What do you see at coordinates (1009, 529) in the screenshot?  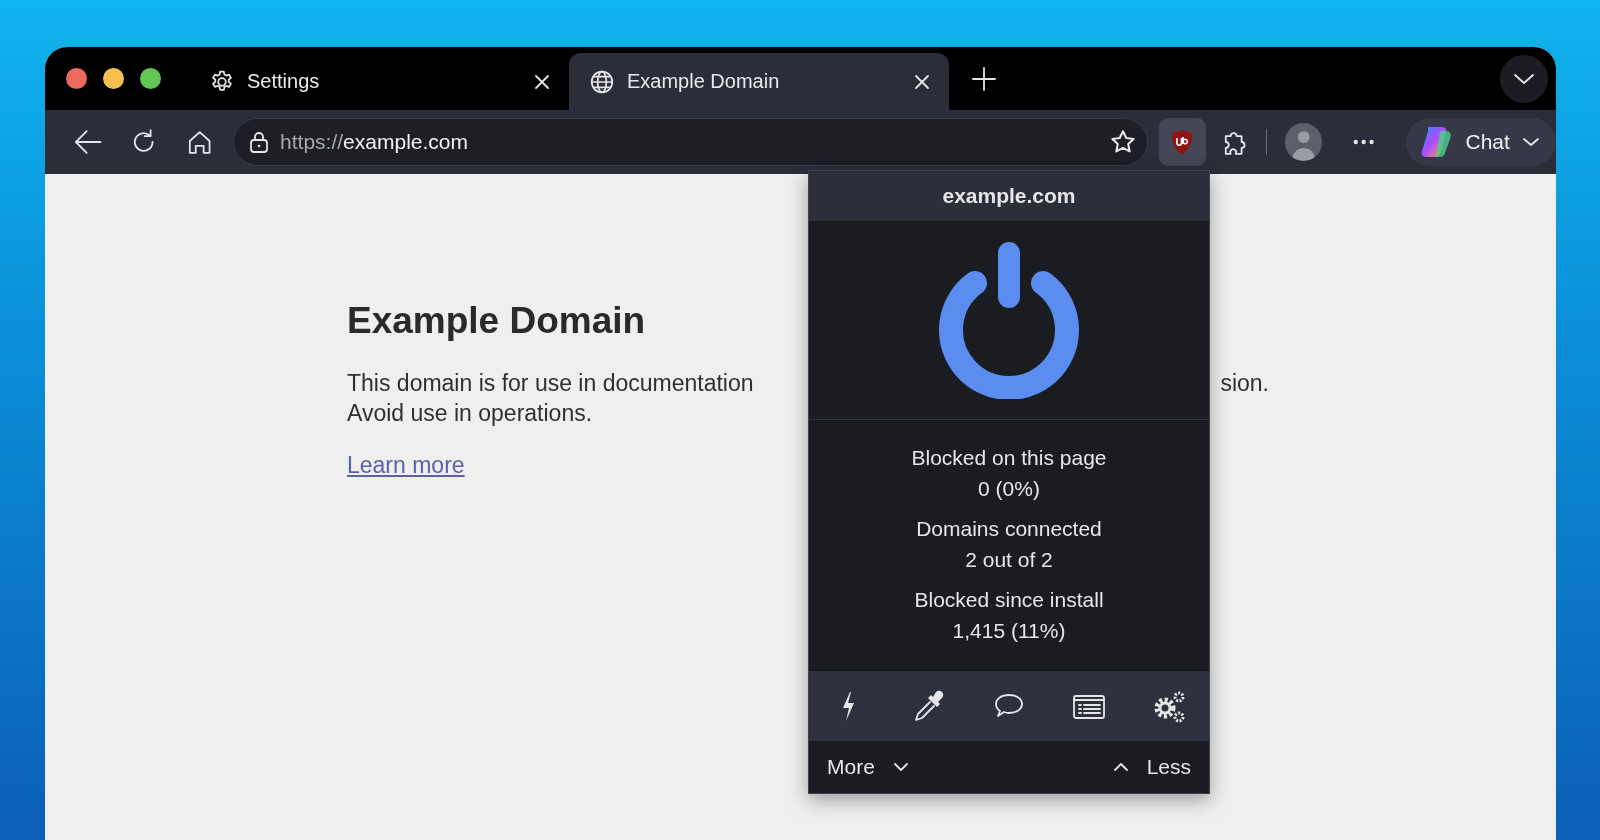 I see `stat-label: Domains connected` at bounding box center [1009, 529].